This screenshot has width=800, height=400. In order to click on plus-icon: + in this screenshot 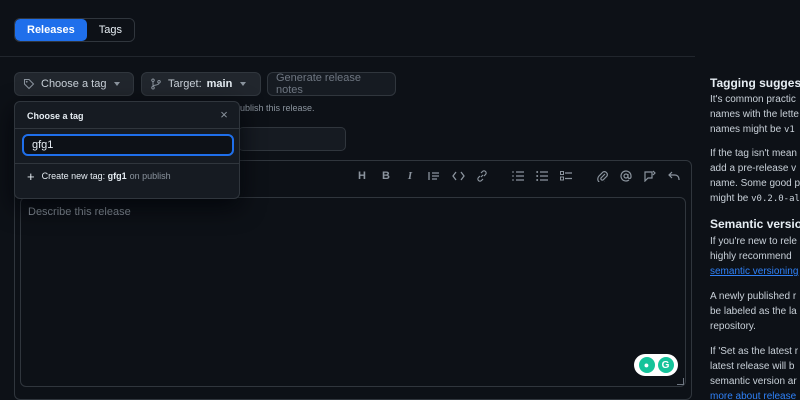, I will do `click(31, 176)`.